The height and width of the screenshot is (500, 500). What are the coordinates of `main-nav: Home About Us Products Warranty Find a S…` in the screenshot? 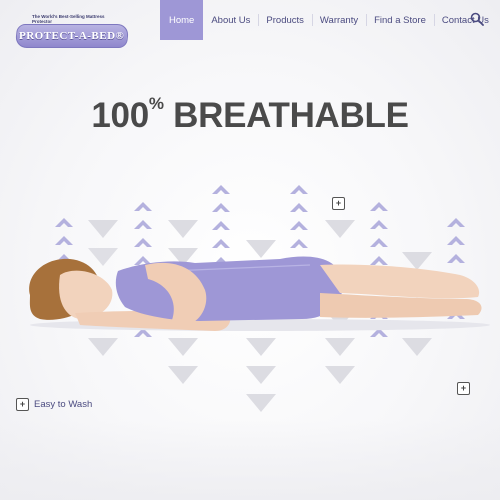 It's located at (328, 20).